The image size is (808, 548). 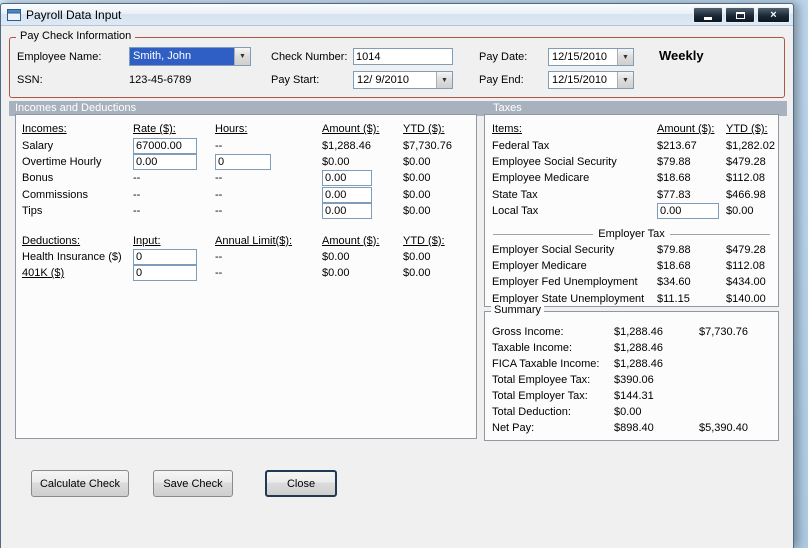 I want to click on summary-row-total-deduction: Total Deduction: $0.00, so click(x=631, y=412).